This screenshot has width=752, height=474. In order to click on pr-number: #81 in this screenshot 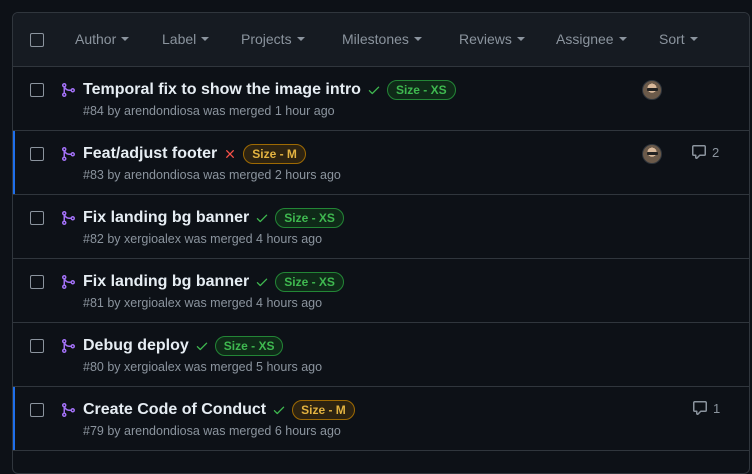, I will do `click(93, 303)`.